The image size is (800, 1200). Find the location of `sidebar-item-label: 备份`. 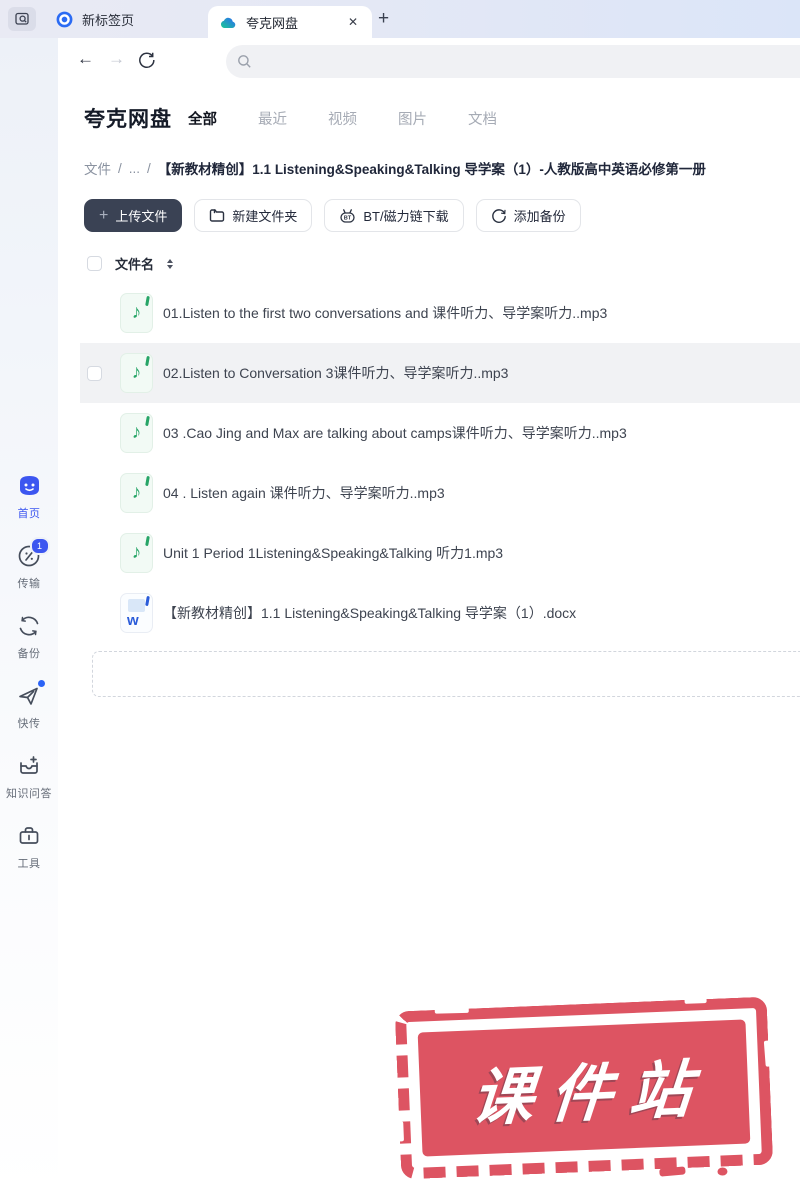

sidebar-item-label: 备份 is located at coordinates (29, 654).